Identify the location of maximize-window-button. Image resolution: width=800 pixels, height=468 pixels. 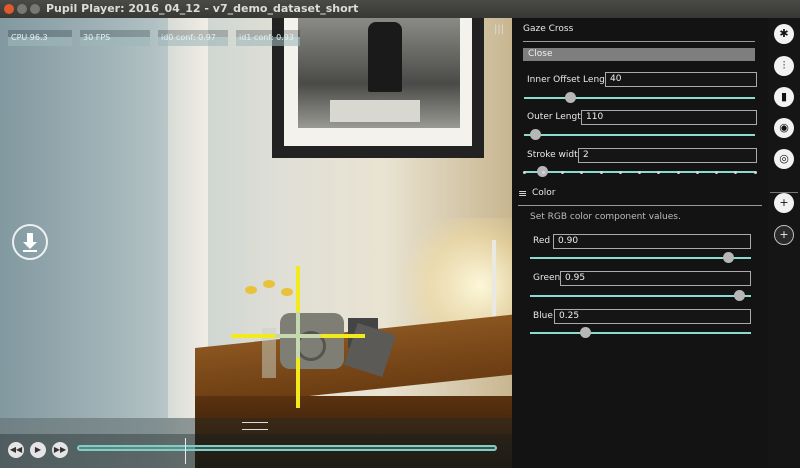
(35, 9).